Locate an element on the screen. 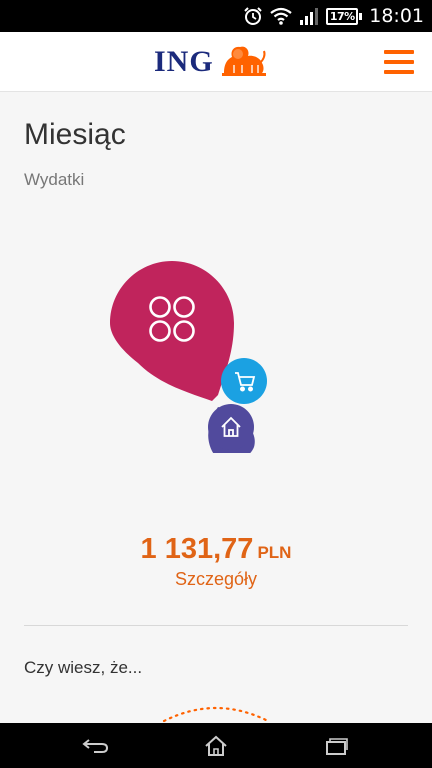 Image resolution: width=432 pixels, height=768 pixels. recents-button is located at coordinates (336, 745).